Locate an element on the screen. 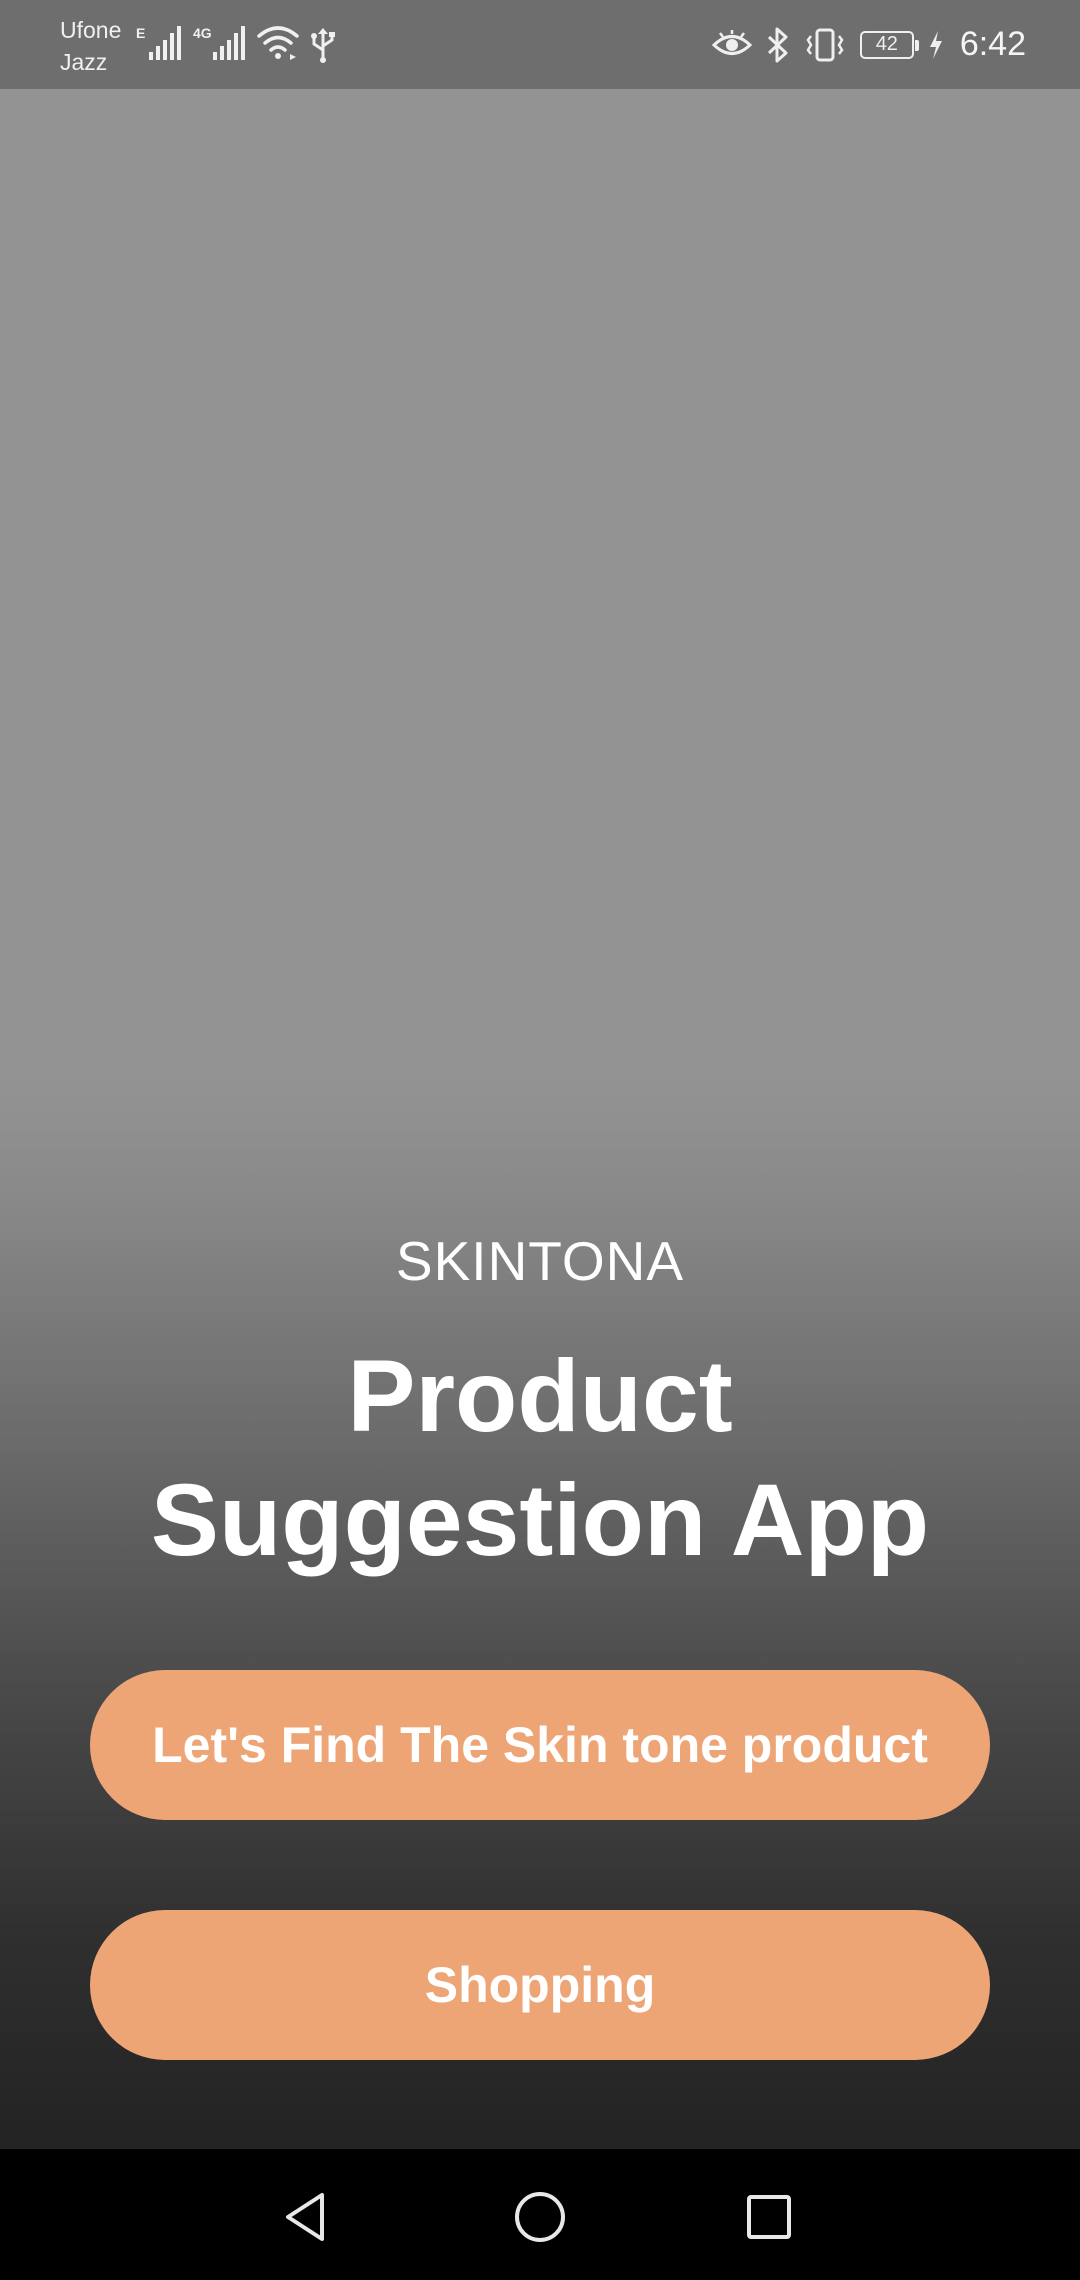  brand-name: SKINTONA is located at coordinates (540, 1261).